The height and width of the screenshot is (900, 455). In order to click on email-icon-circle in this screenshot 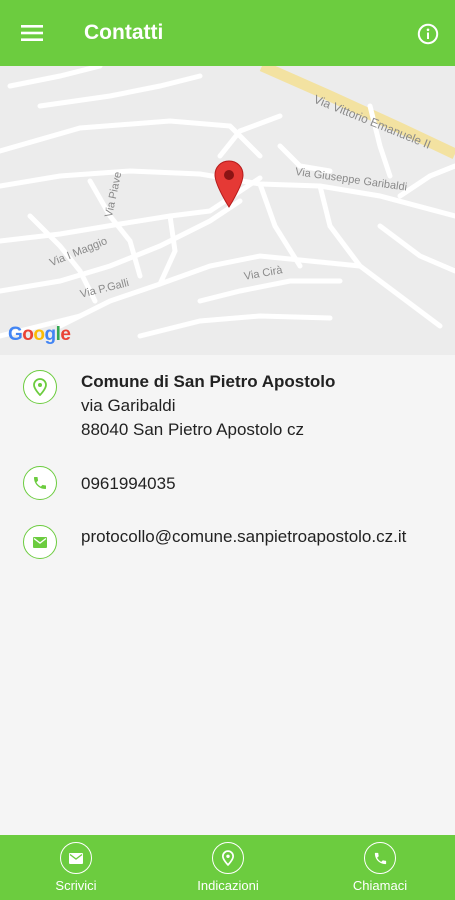, I will do `click(40, 542)`.